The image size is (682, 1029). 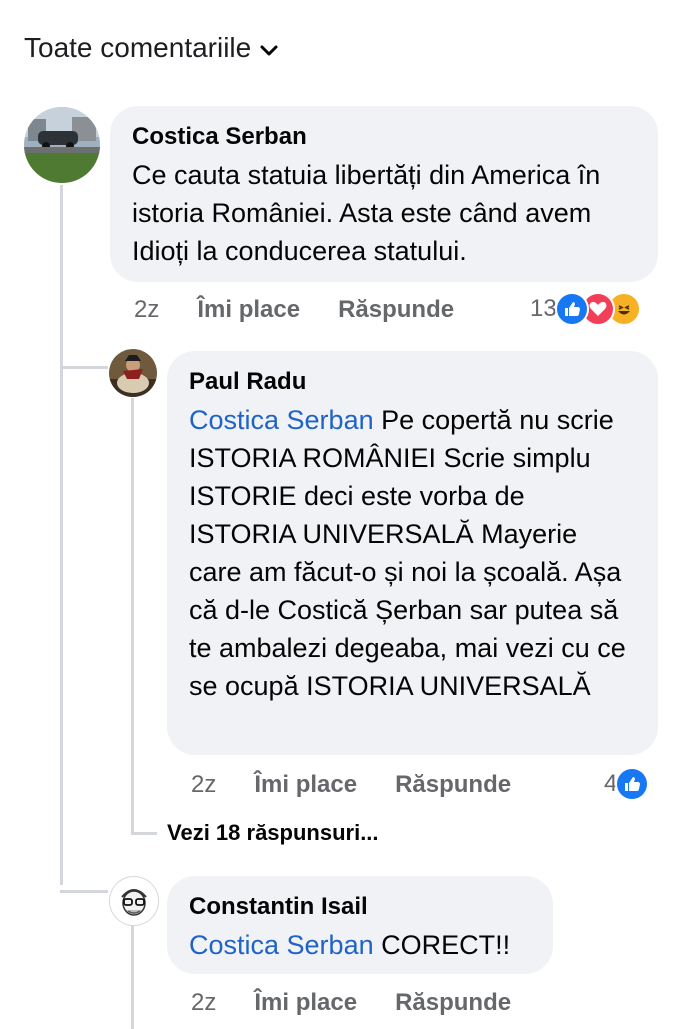 I want to click on comment-author: Paul Radu, so click(x=412, y=382).